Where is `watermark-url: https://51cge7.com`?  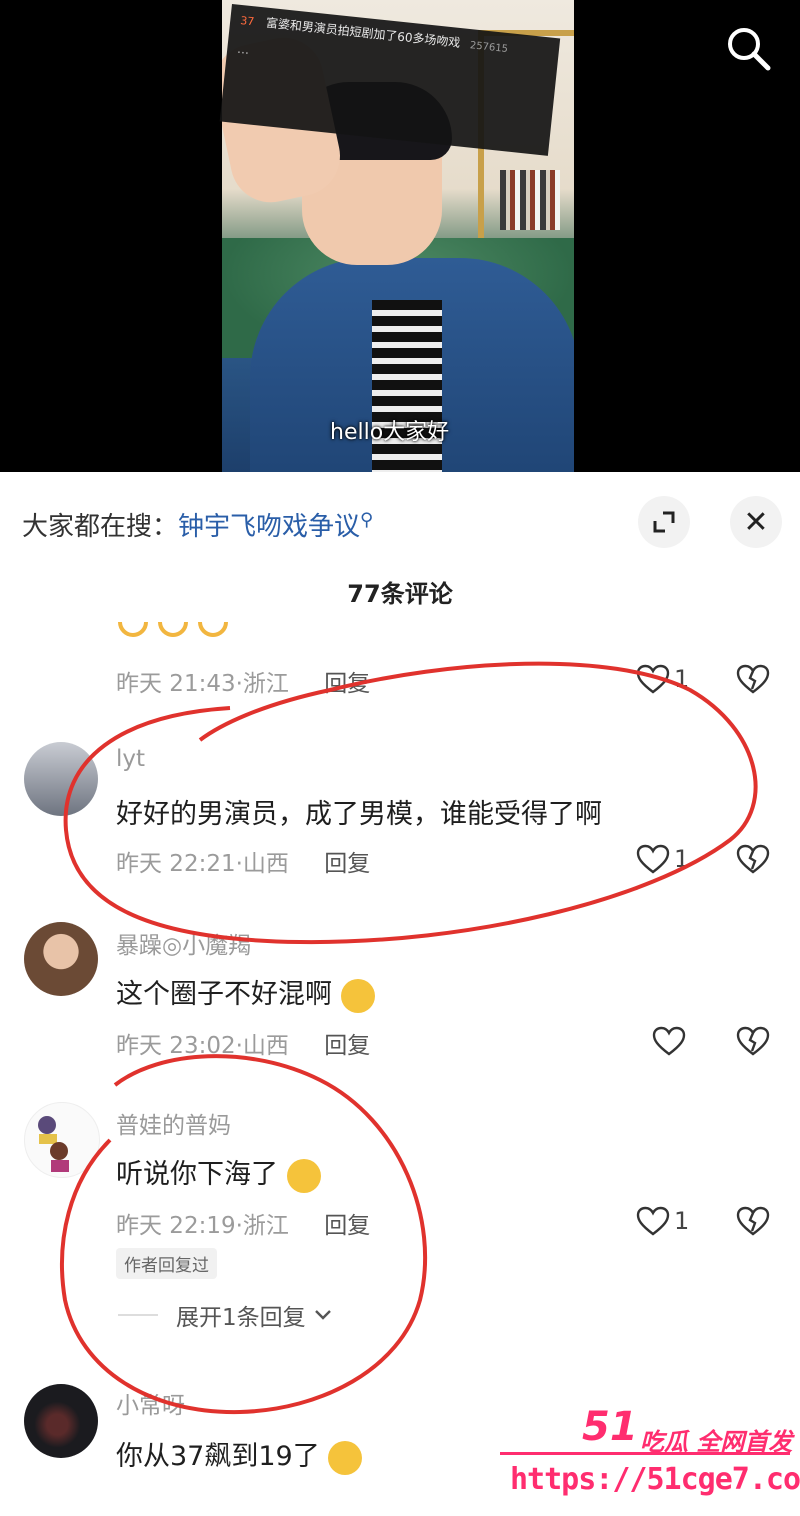 watermark-url: https://51cge7.com is located at coordinates (655, 1479).